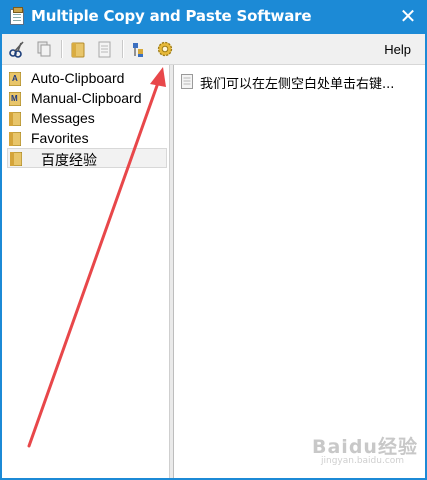 Image resolution: width=427 pixels, height=480 pixels. I want to click on new-folder-icon, so click(78, 49).